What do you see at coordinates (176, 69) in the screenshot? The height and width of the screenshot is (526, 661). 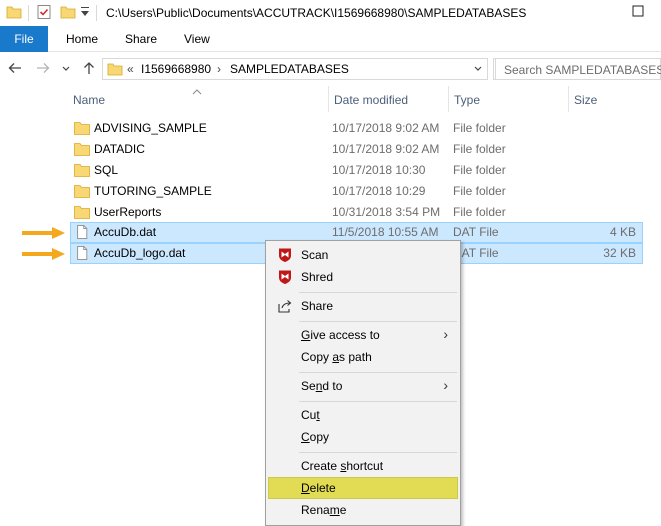 I see `breadcrumb-item: I1569668980` at bounding box center [176, 69].